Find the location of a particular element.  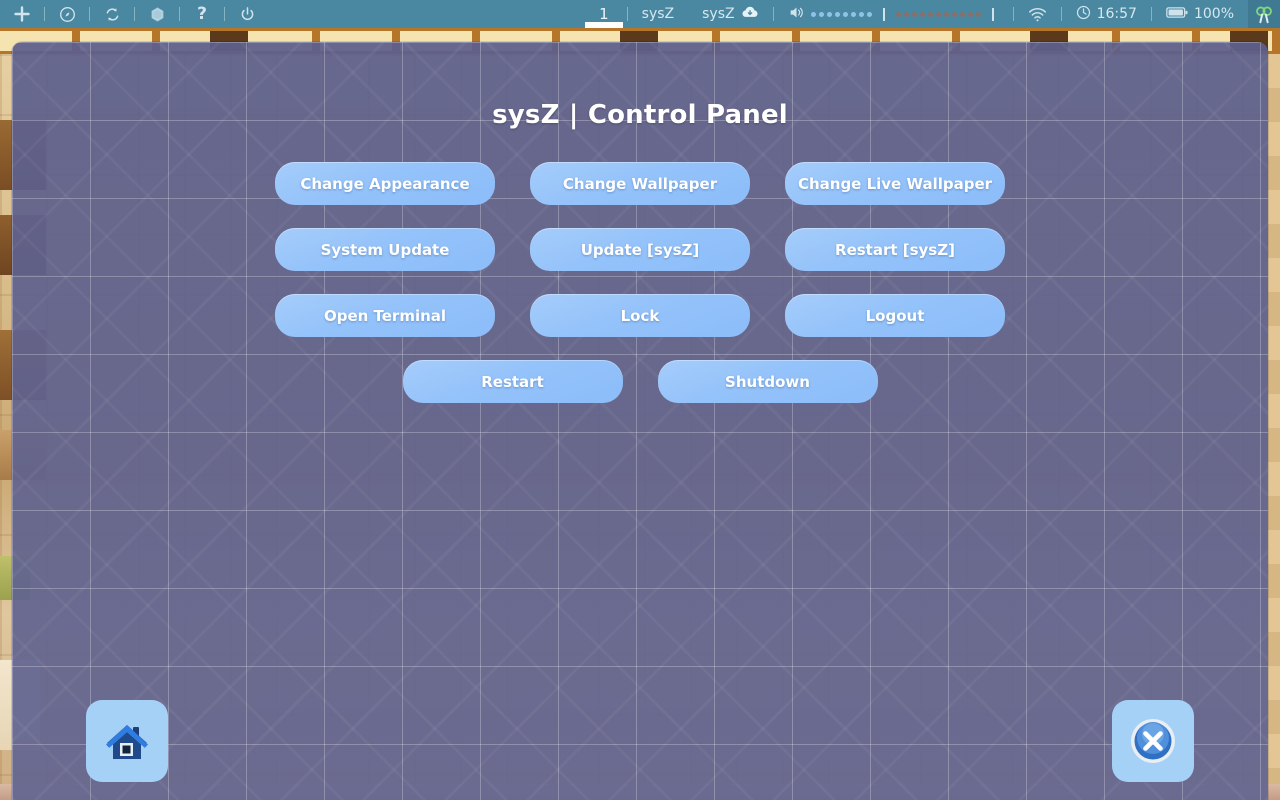

restart-sysz-button: Restart [sysZ] is located at coordinates (895, 249).